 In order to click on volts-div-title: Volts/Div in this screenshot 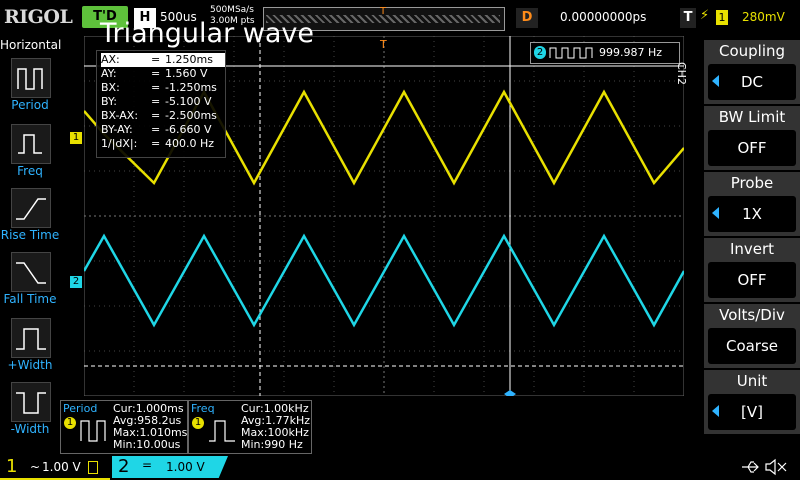, I will do `click(752, 315)`.